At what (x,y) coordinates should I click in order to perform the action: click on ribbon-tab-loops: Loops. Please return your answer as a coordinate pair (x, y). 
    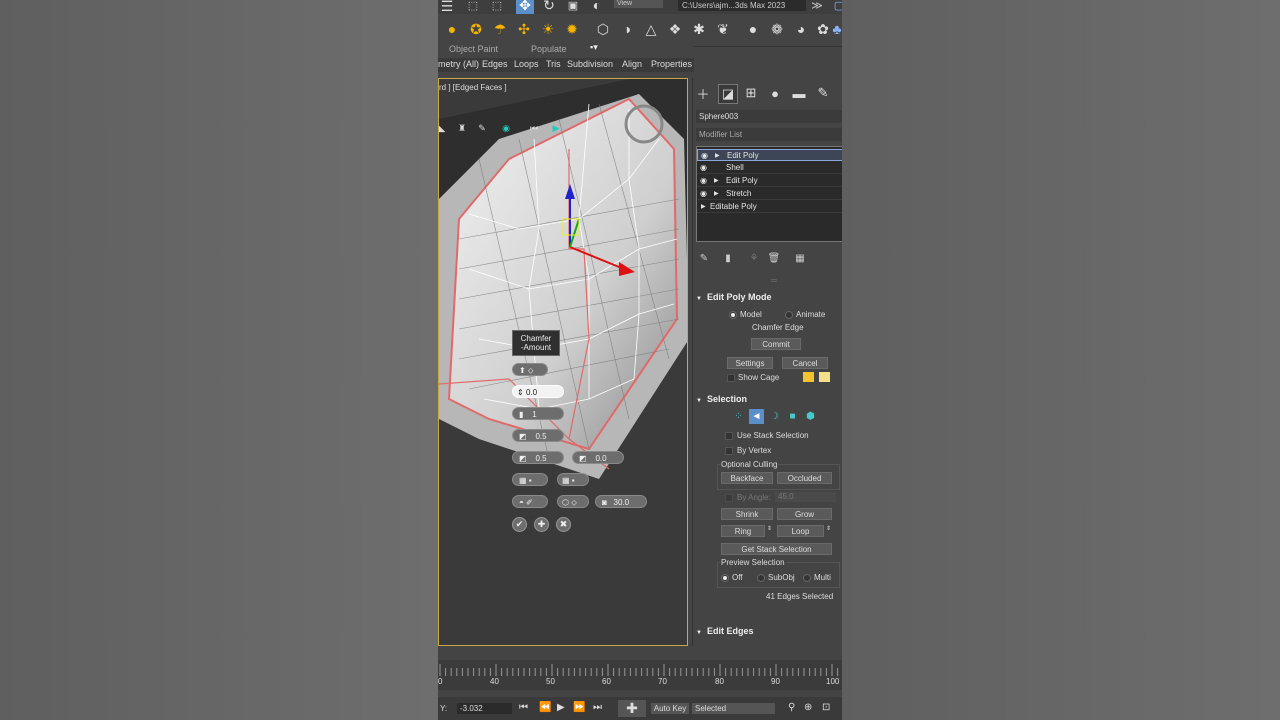
    Looking at the image, I should click on (526, 64).